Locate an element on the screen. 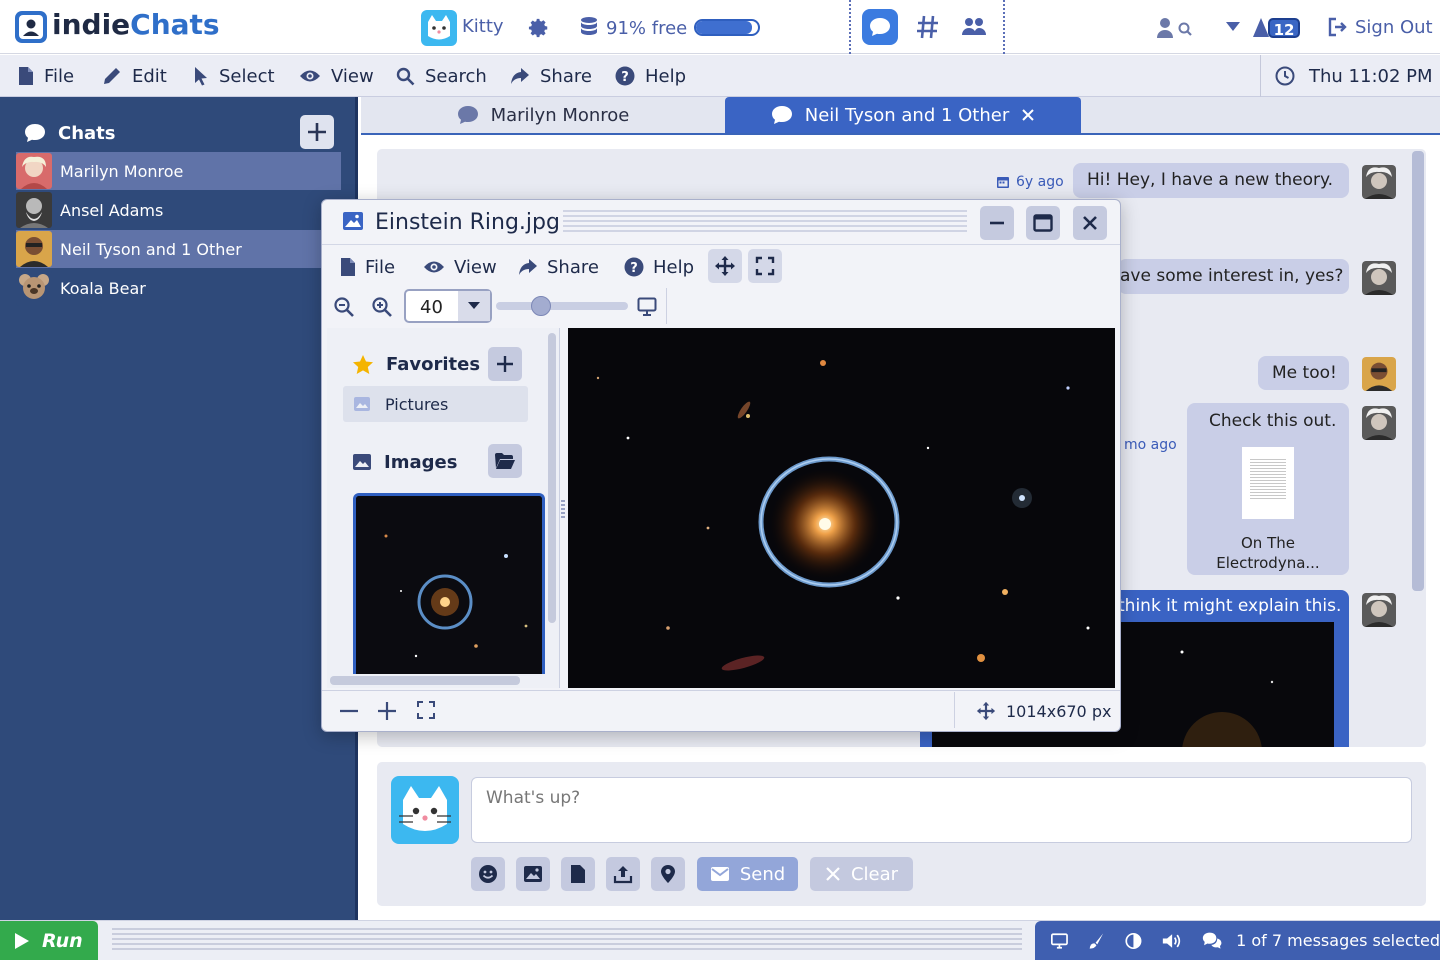 This screenshot has height=960, width=1440. add-favorite-button is located at coordinates (505, 364).